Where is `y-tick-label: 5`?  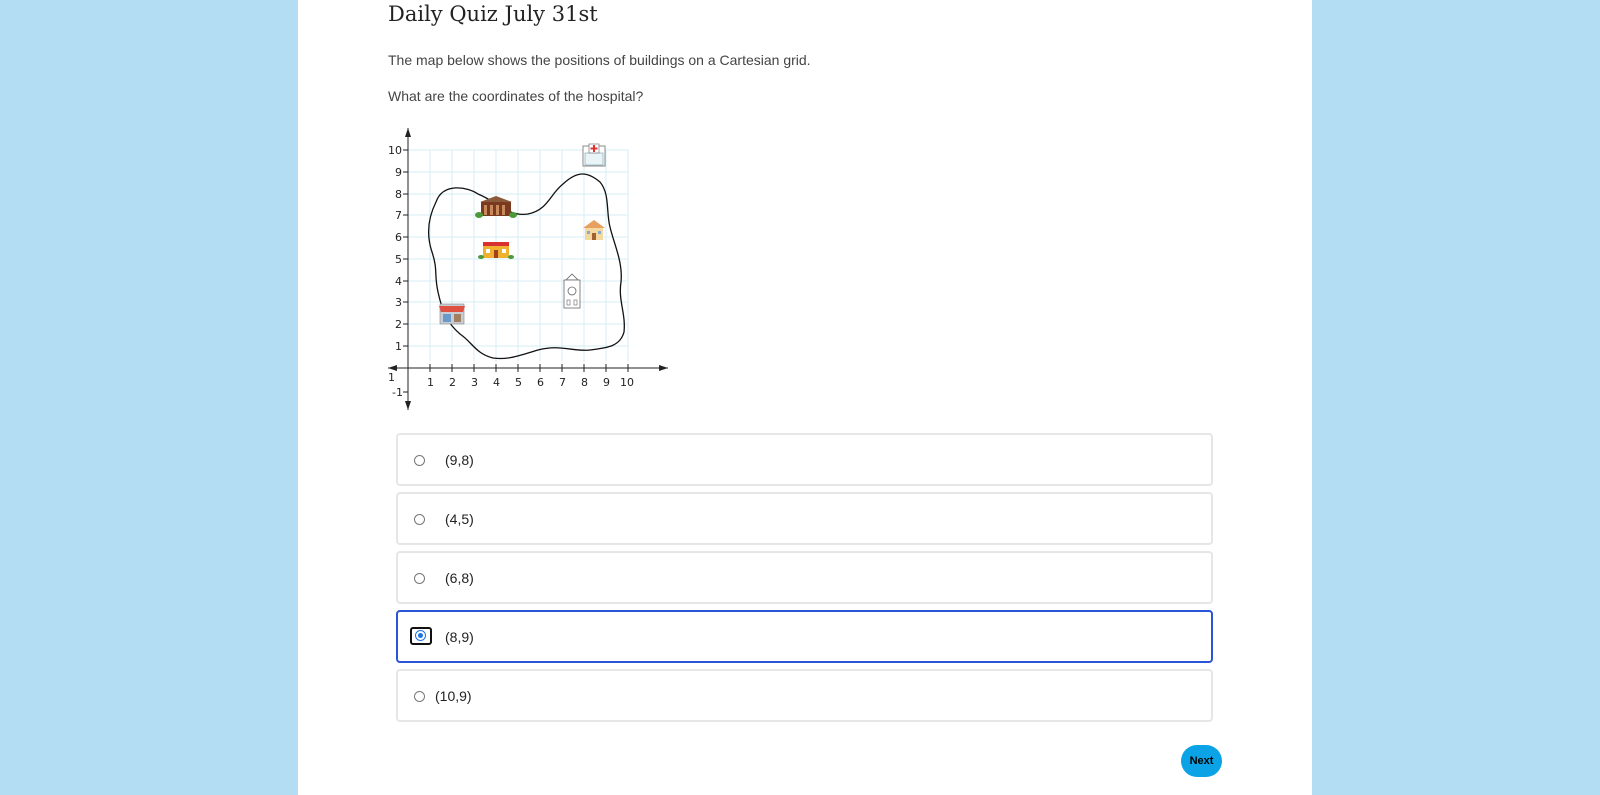
y-tick-label: 5 is located at coordinates (398, 259).